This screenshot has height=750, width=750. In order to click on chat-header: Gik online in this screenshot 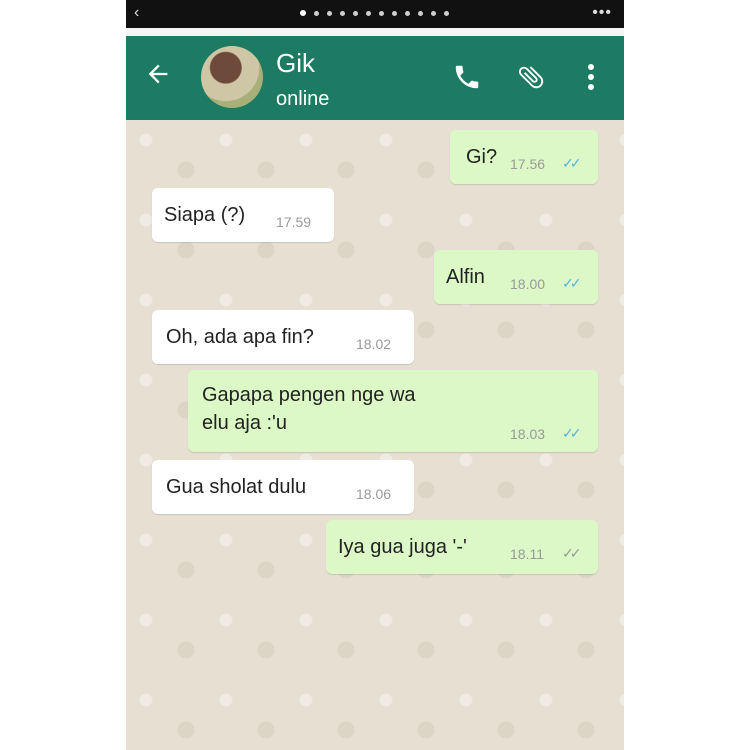, I will do `click(375, 78)`.